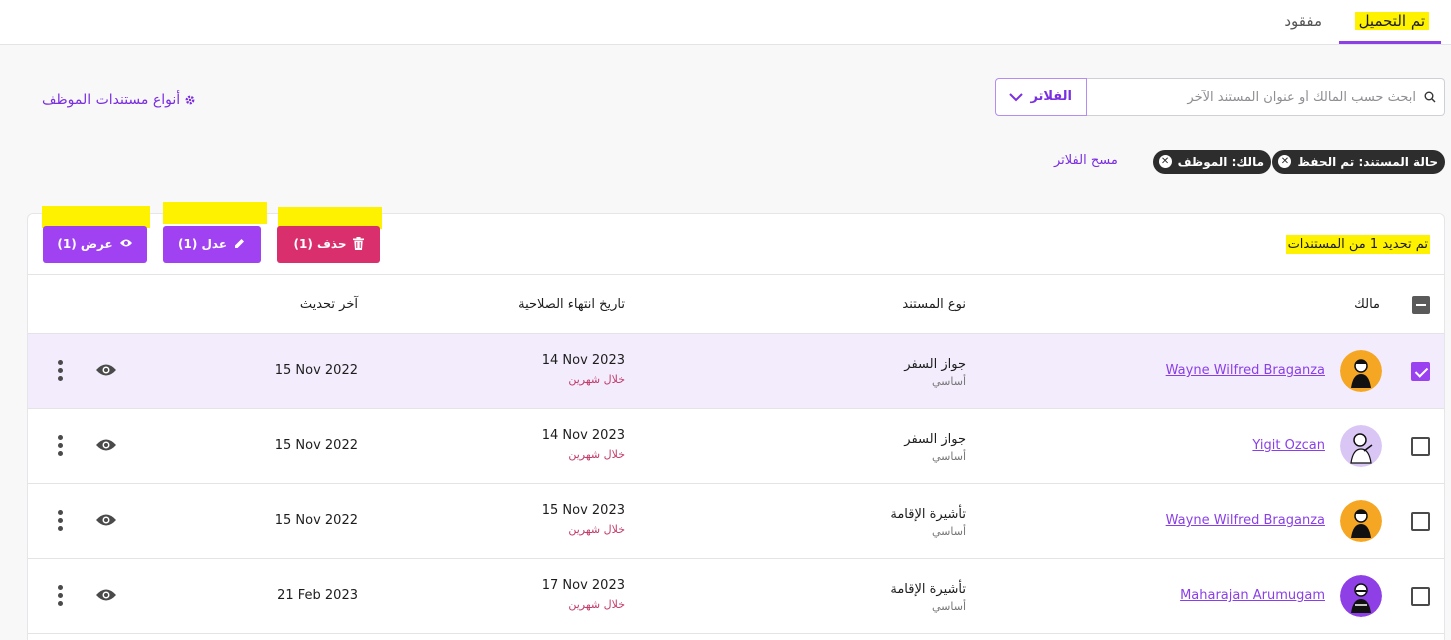 This screenshot has width=1451, height=640. What do you see at coordinates (1051, 96) in the screenshot?
I see `filters-label: الفلاتر` at bounding box center [1051, 96].